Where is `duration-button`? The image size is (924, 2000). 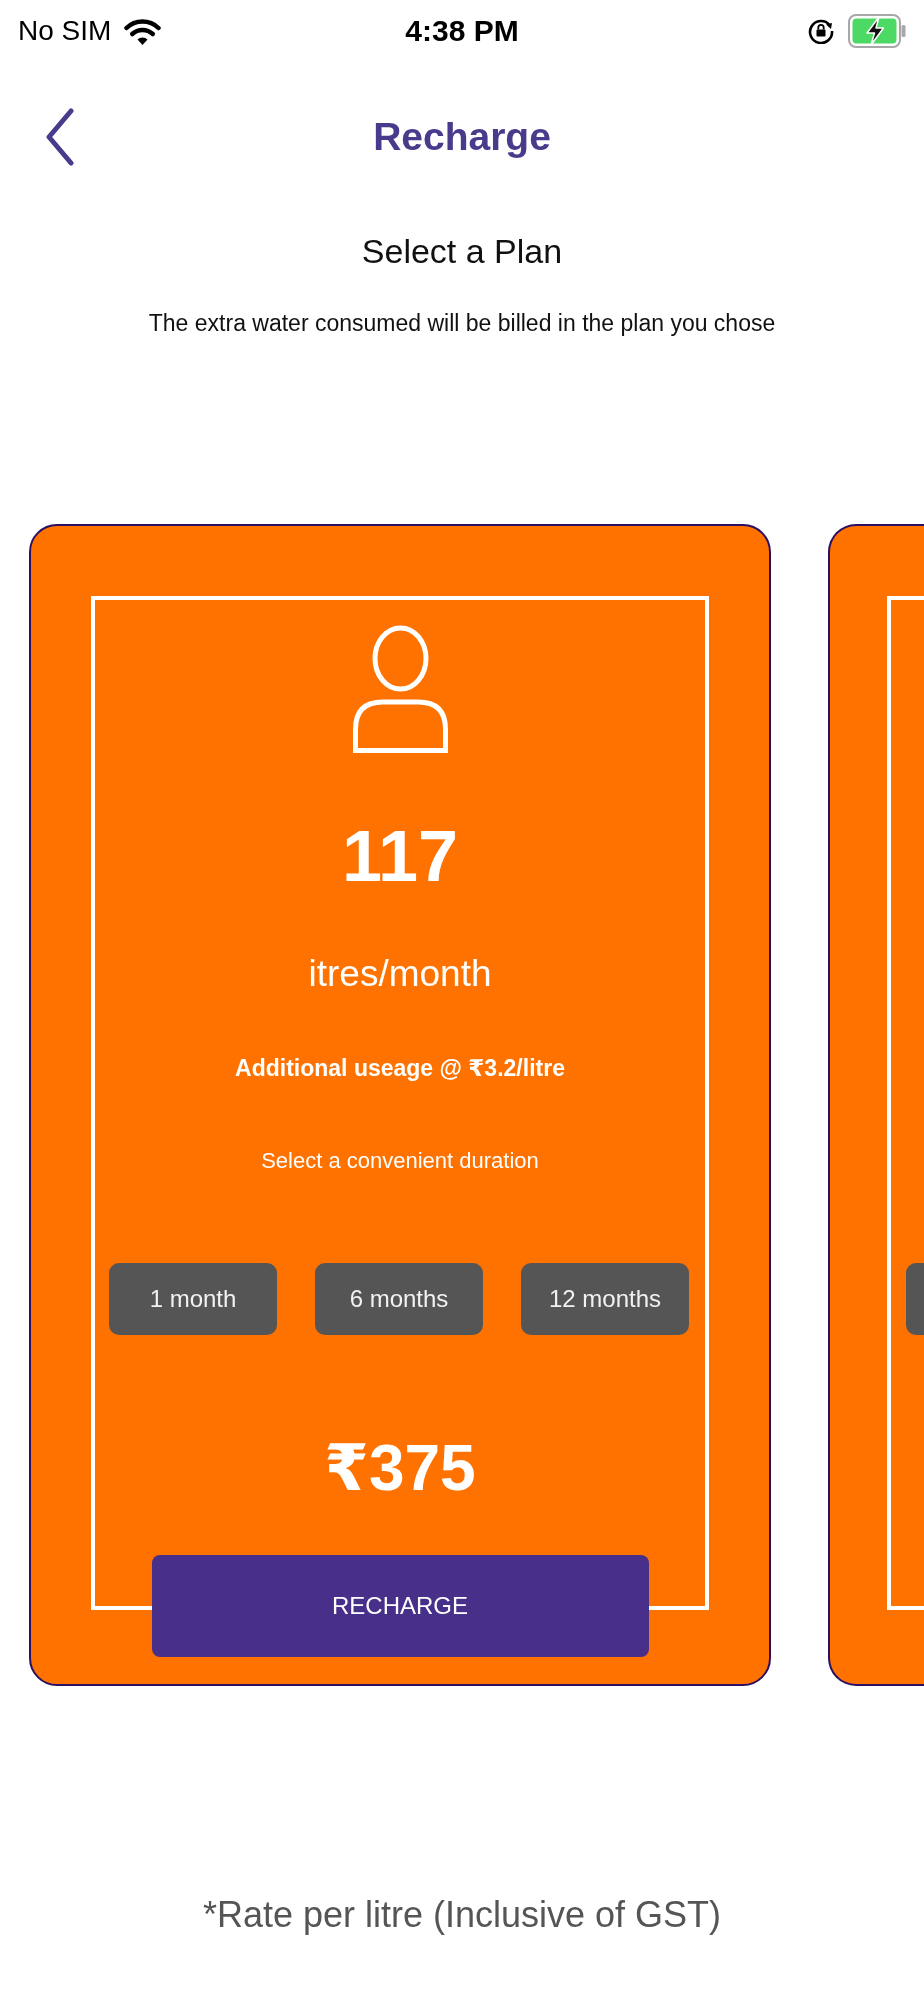
duration-button is located at coordinates (915, 1299).